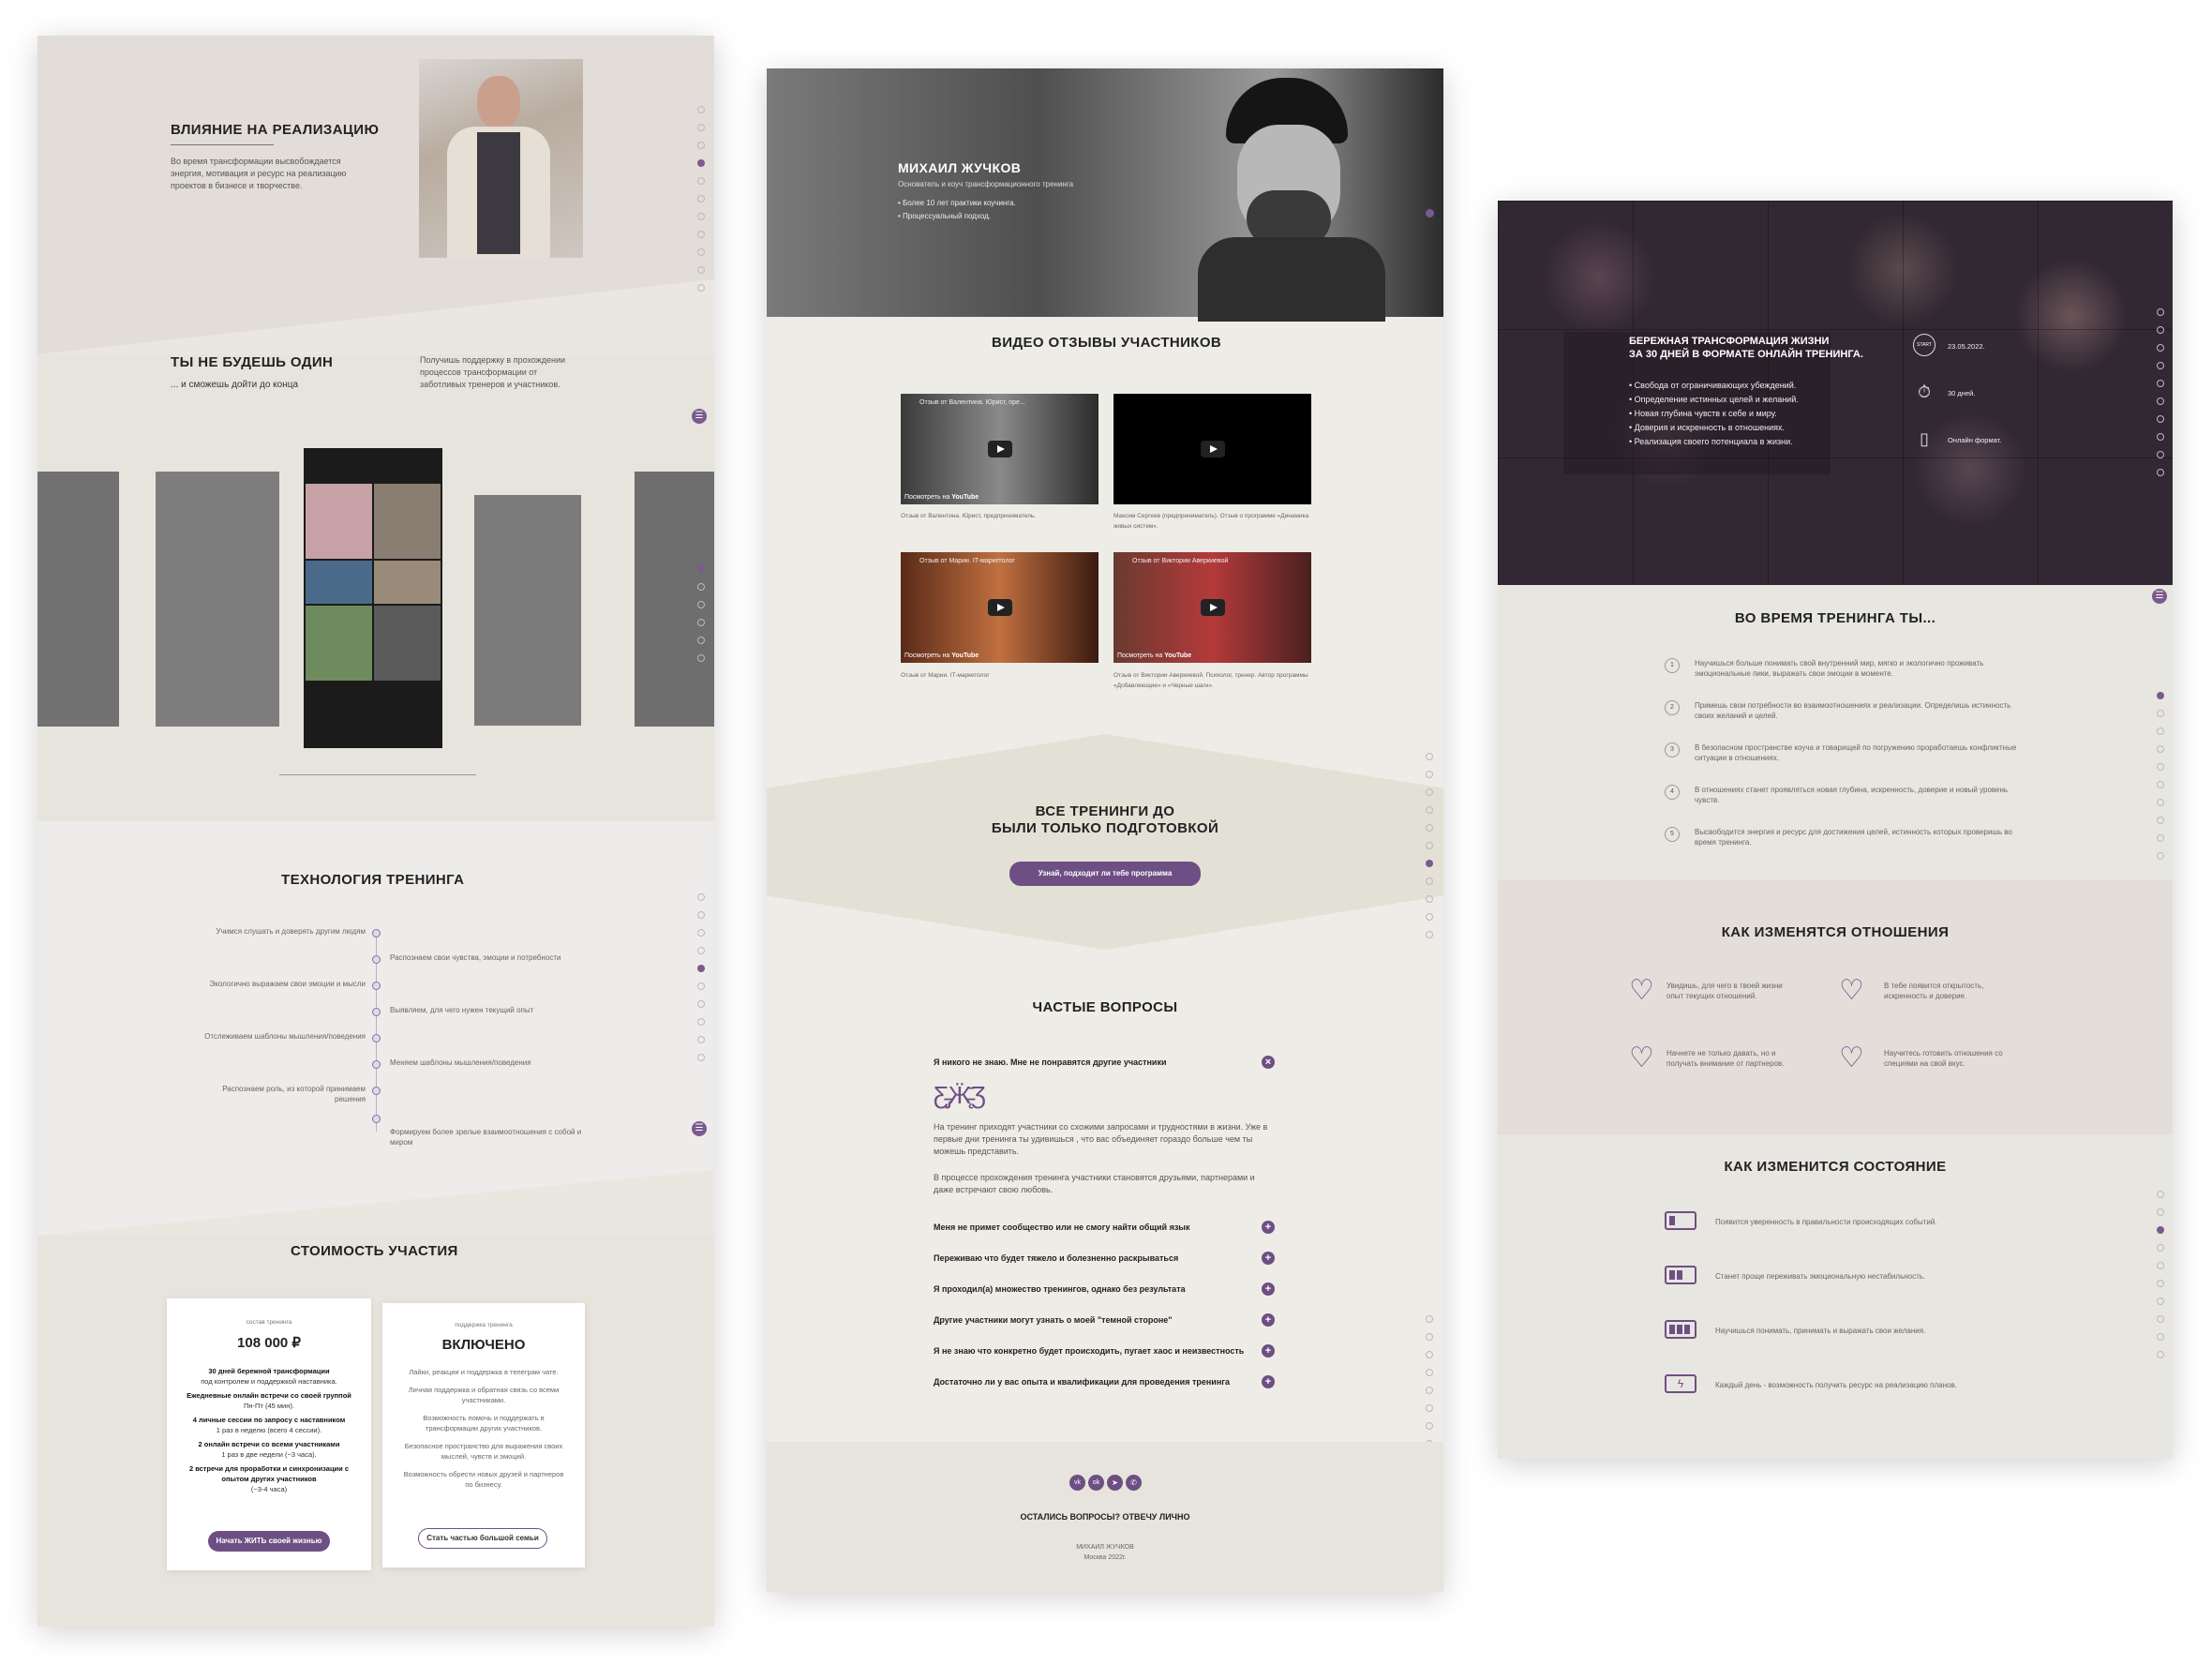  Describe the element at coordinates (285, 1036) in the screenshot. I see `tech-left-item: Отслеживаем шаблоны мышления/поведения` at that location.